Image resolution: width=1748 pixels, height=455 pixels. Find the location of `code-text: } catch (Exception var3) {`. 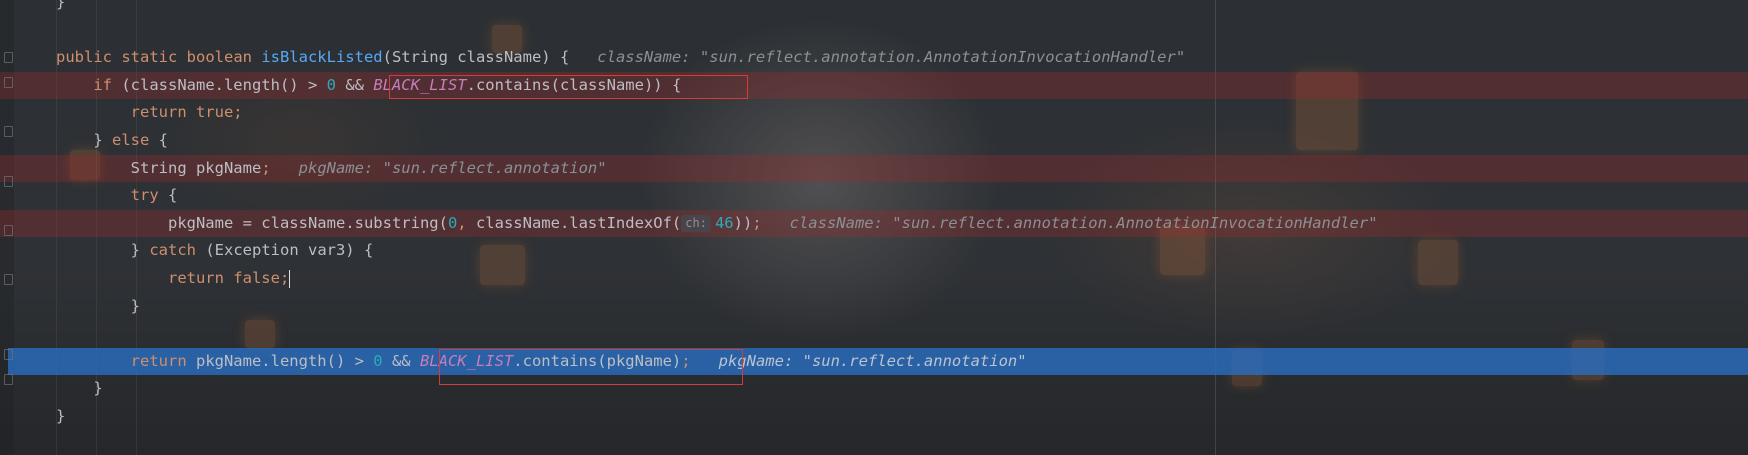

code-text: } catch (Exception var3) { is located at coordinates (215, 250).